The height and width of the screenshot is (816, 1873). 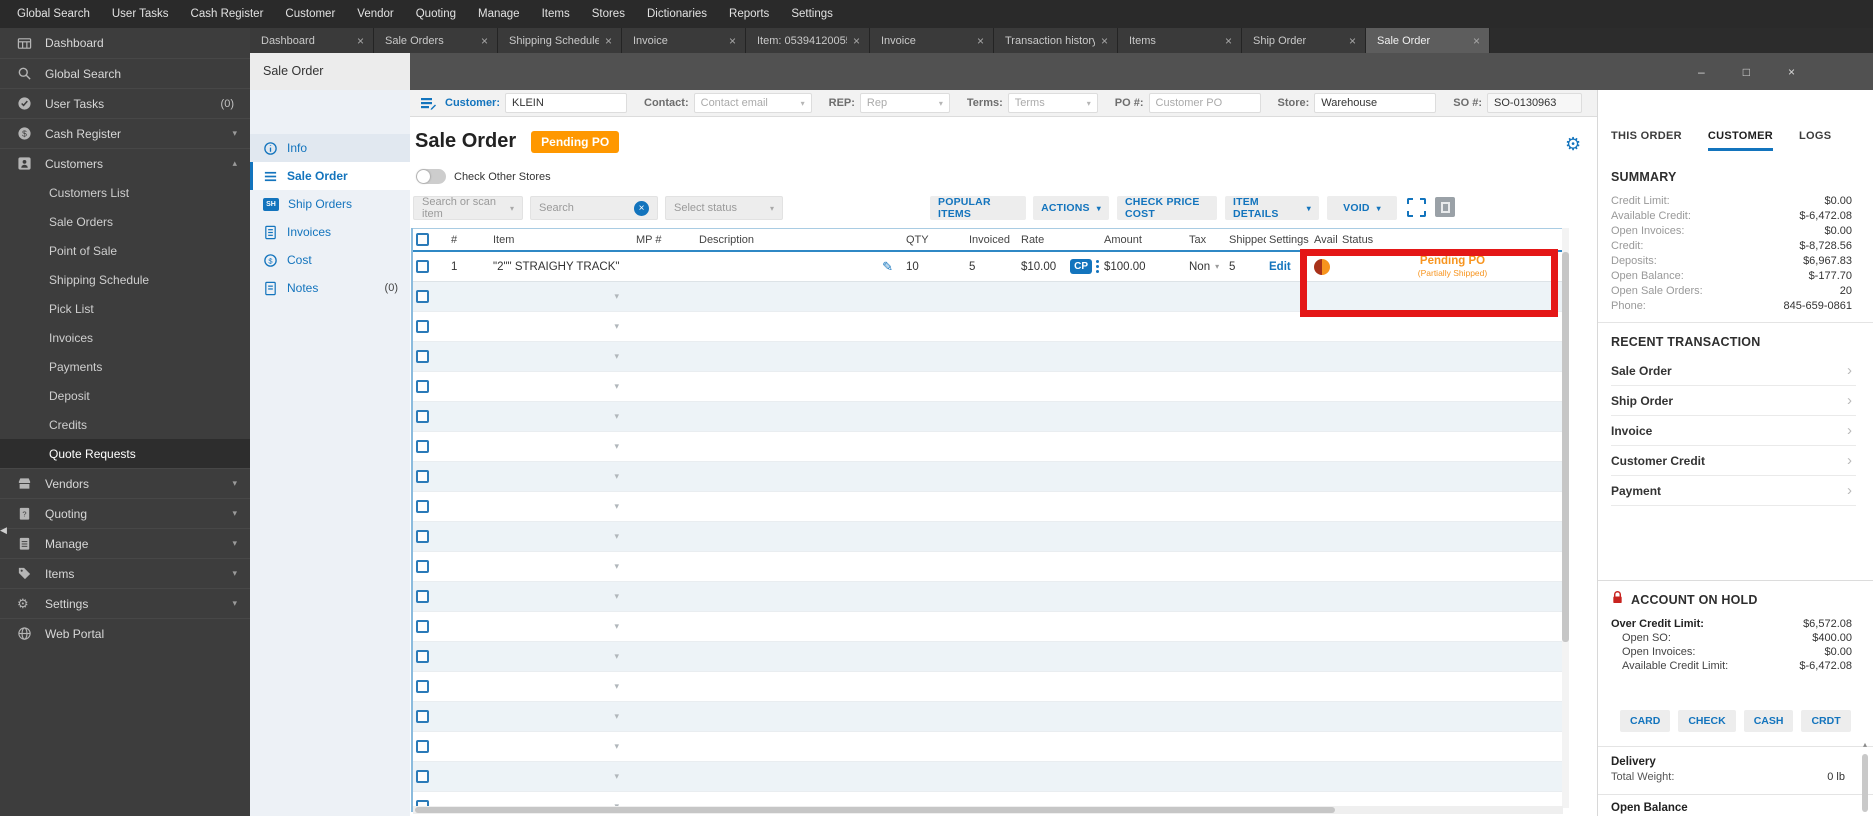 I want to click on rep-input: Rep ▾, so click(x=904, y=103).